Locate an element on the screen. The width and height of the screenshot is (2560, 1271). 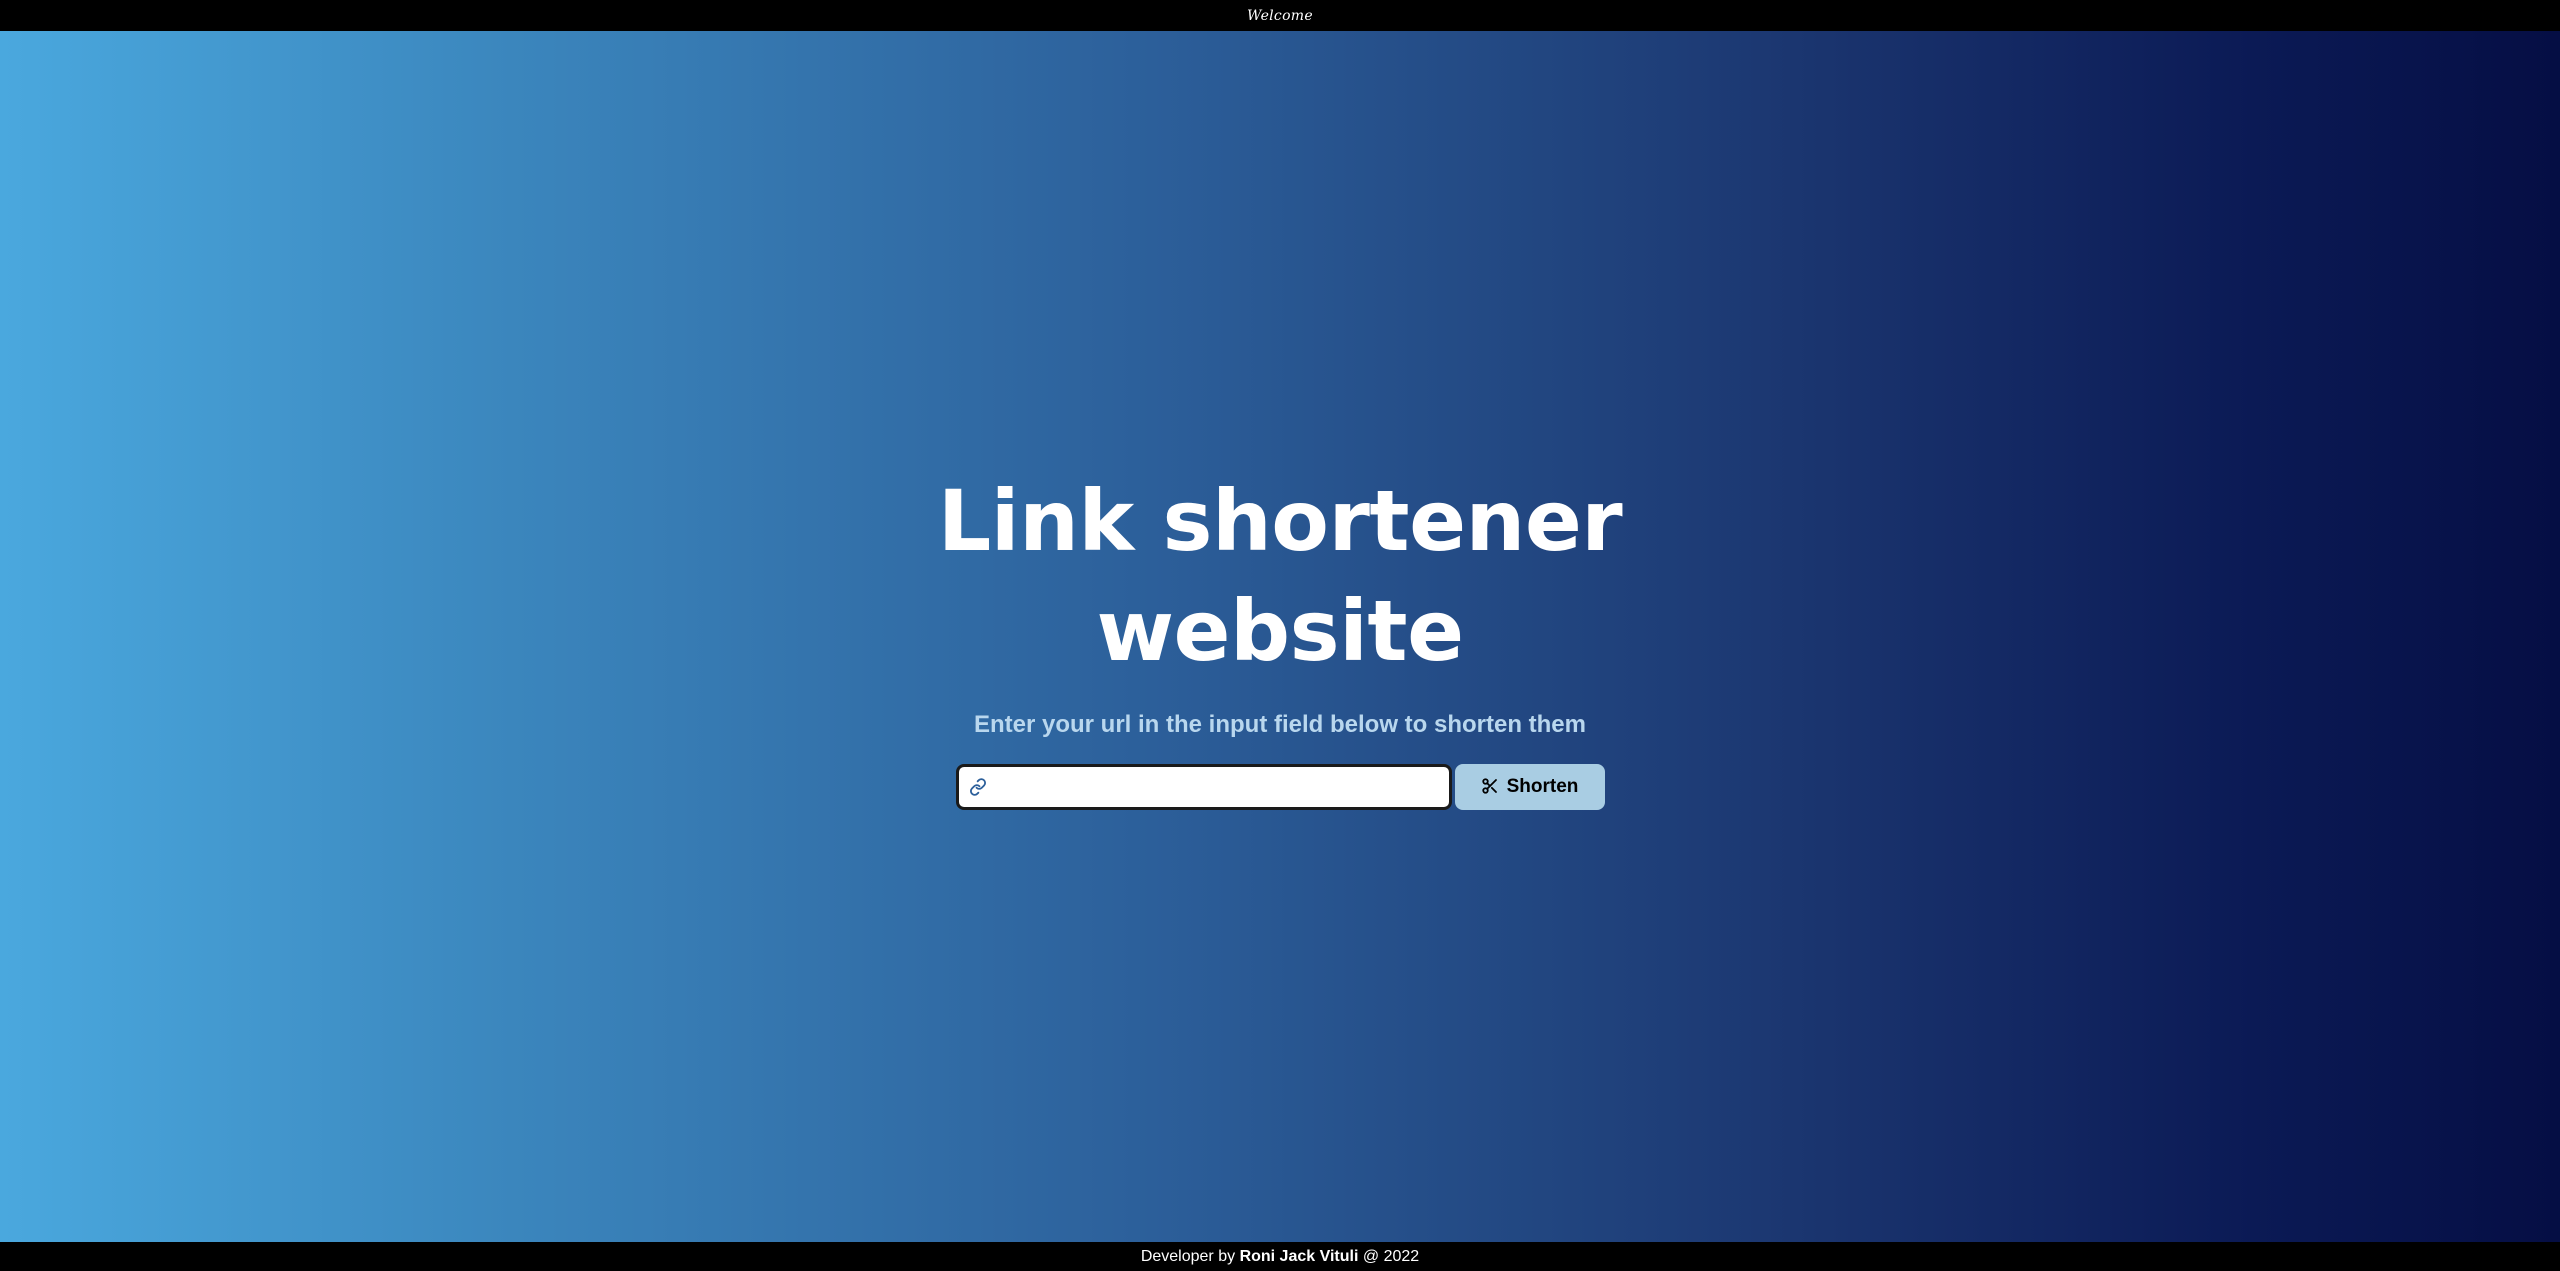
link-icon is located at coordinates (978, 787).